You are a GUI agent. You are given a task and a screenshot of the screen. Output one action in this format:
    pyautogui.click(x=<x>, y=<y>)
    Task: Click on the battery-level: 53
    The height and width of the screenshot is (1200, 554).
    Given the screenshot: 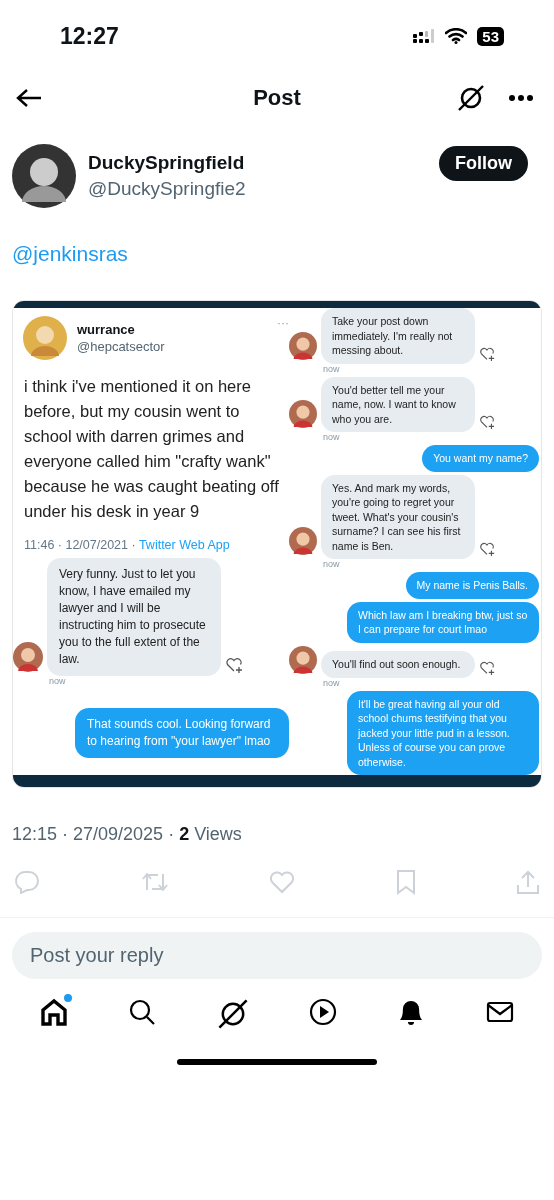 What is the action you would take?
    pyautogui.click(x=490, y=36)
    